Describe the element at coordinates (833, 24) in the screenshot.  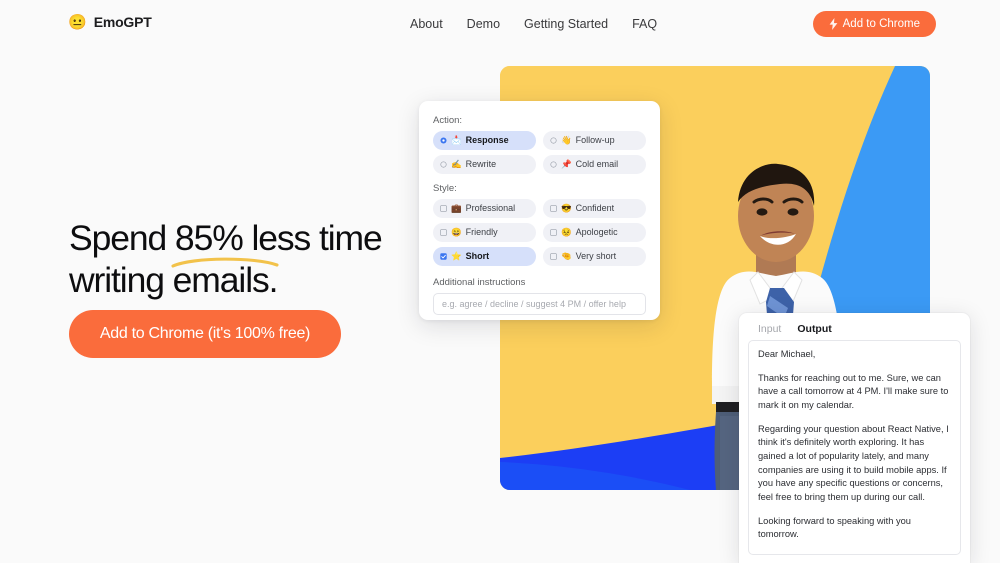
I see `lightning-bolt-icon` at that location.